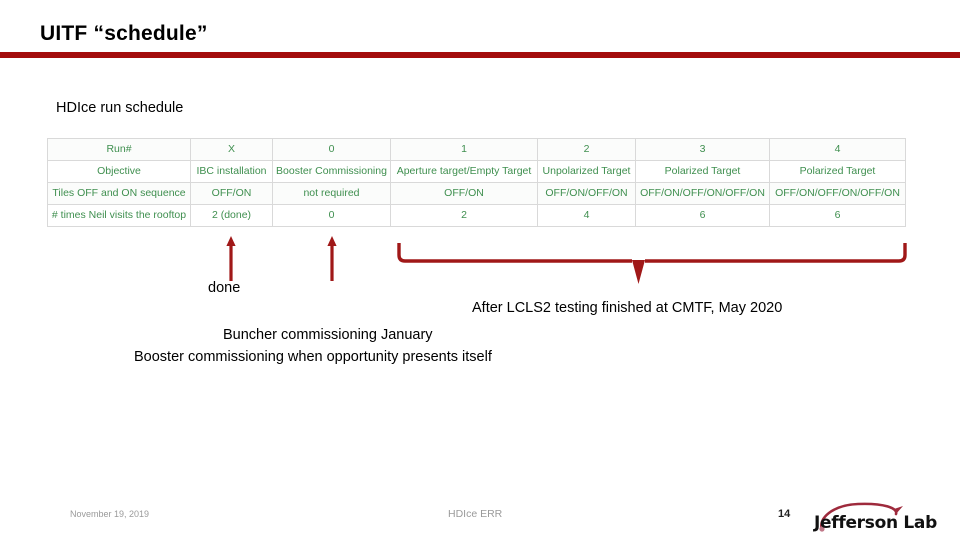  Describe the element at coordinates (784, 514) in the screenshot. I see `page-number: 14` at that location.